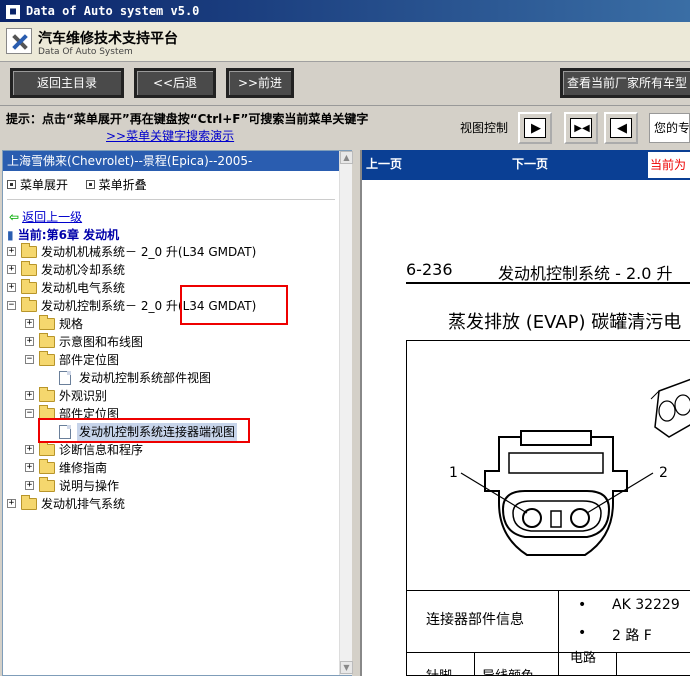 This screenshot has width=690, height=676. What do you see at coordinates (14, 217) in the screenshot?
I see `back-arrow-icon: ⇦` at bounding box center [14, 217].